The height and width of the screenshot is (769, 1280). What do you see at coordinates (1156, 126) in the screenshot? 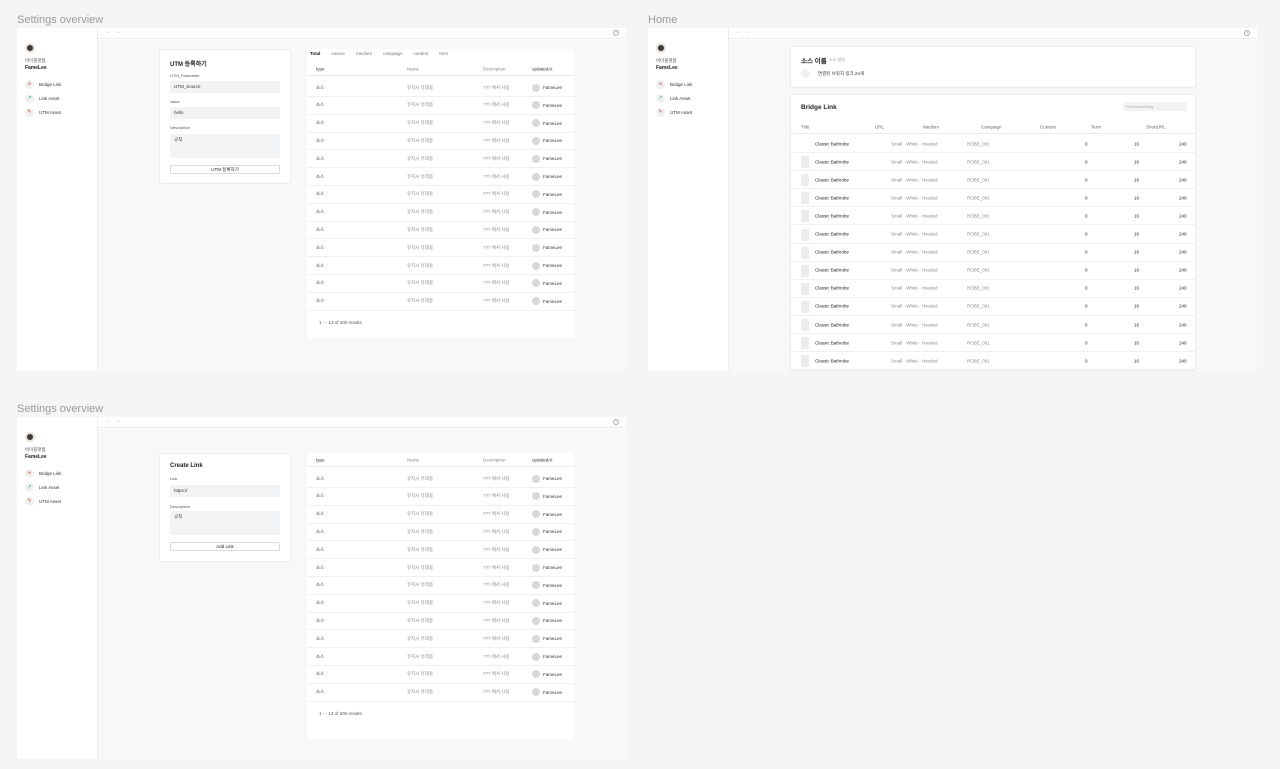
I see `column-header-short: ShortURL` at bounding box center [1156, 126].